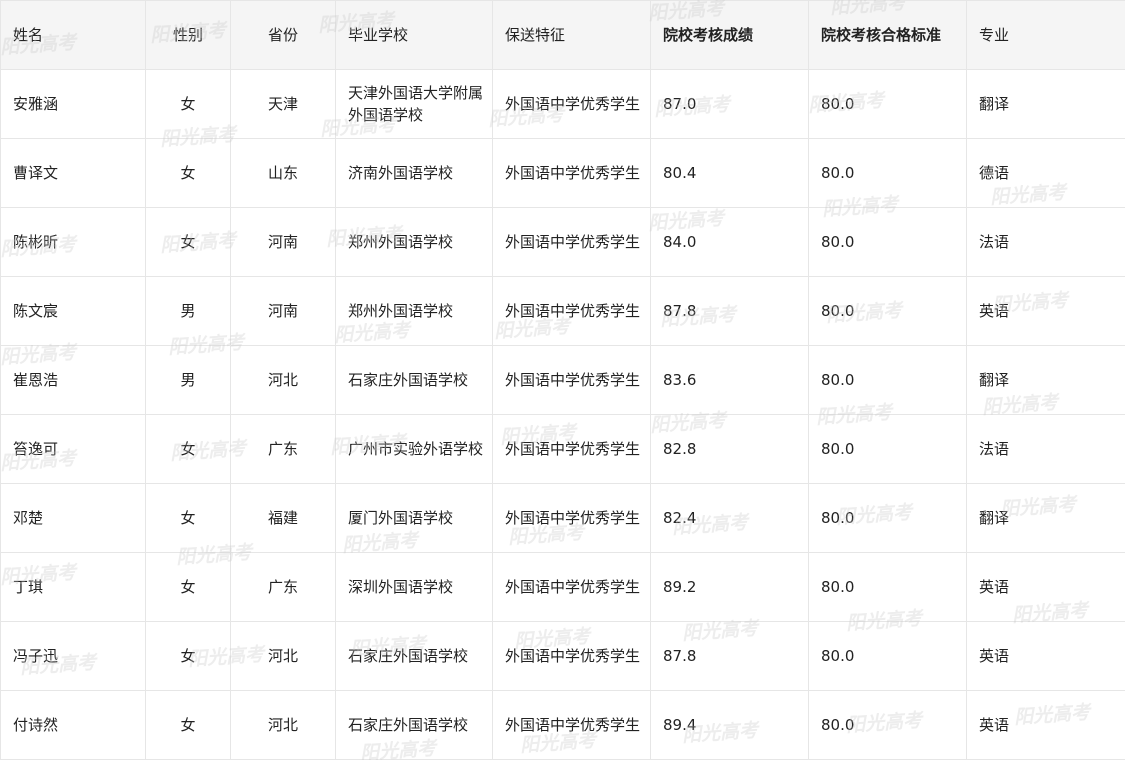 The height and width of the screenshot is (760, 1125). I want to click on cell-name: 曹译文, so click(73, 173).